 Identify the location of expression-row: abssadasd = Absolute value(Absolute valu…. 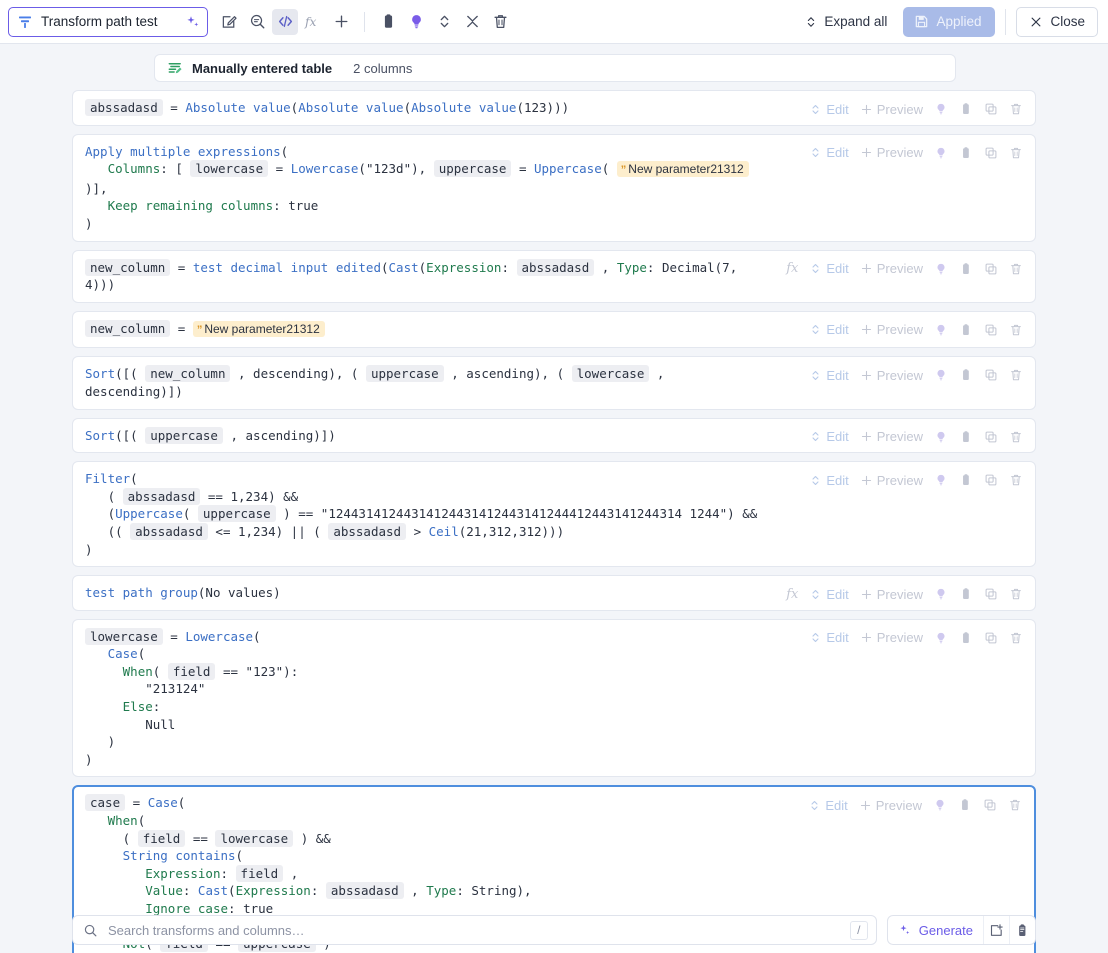
(554, 108).